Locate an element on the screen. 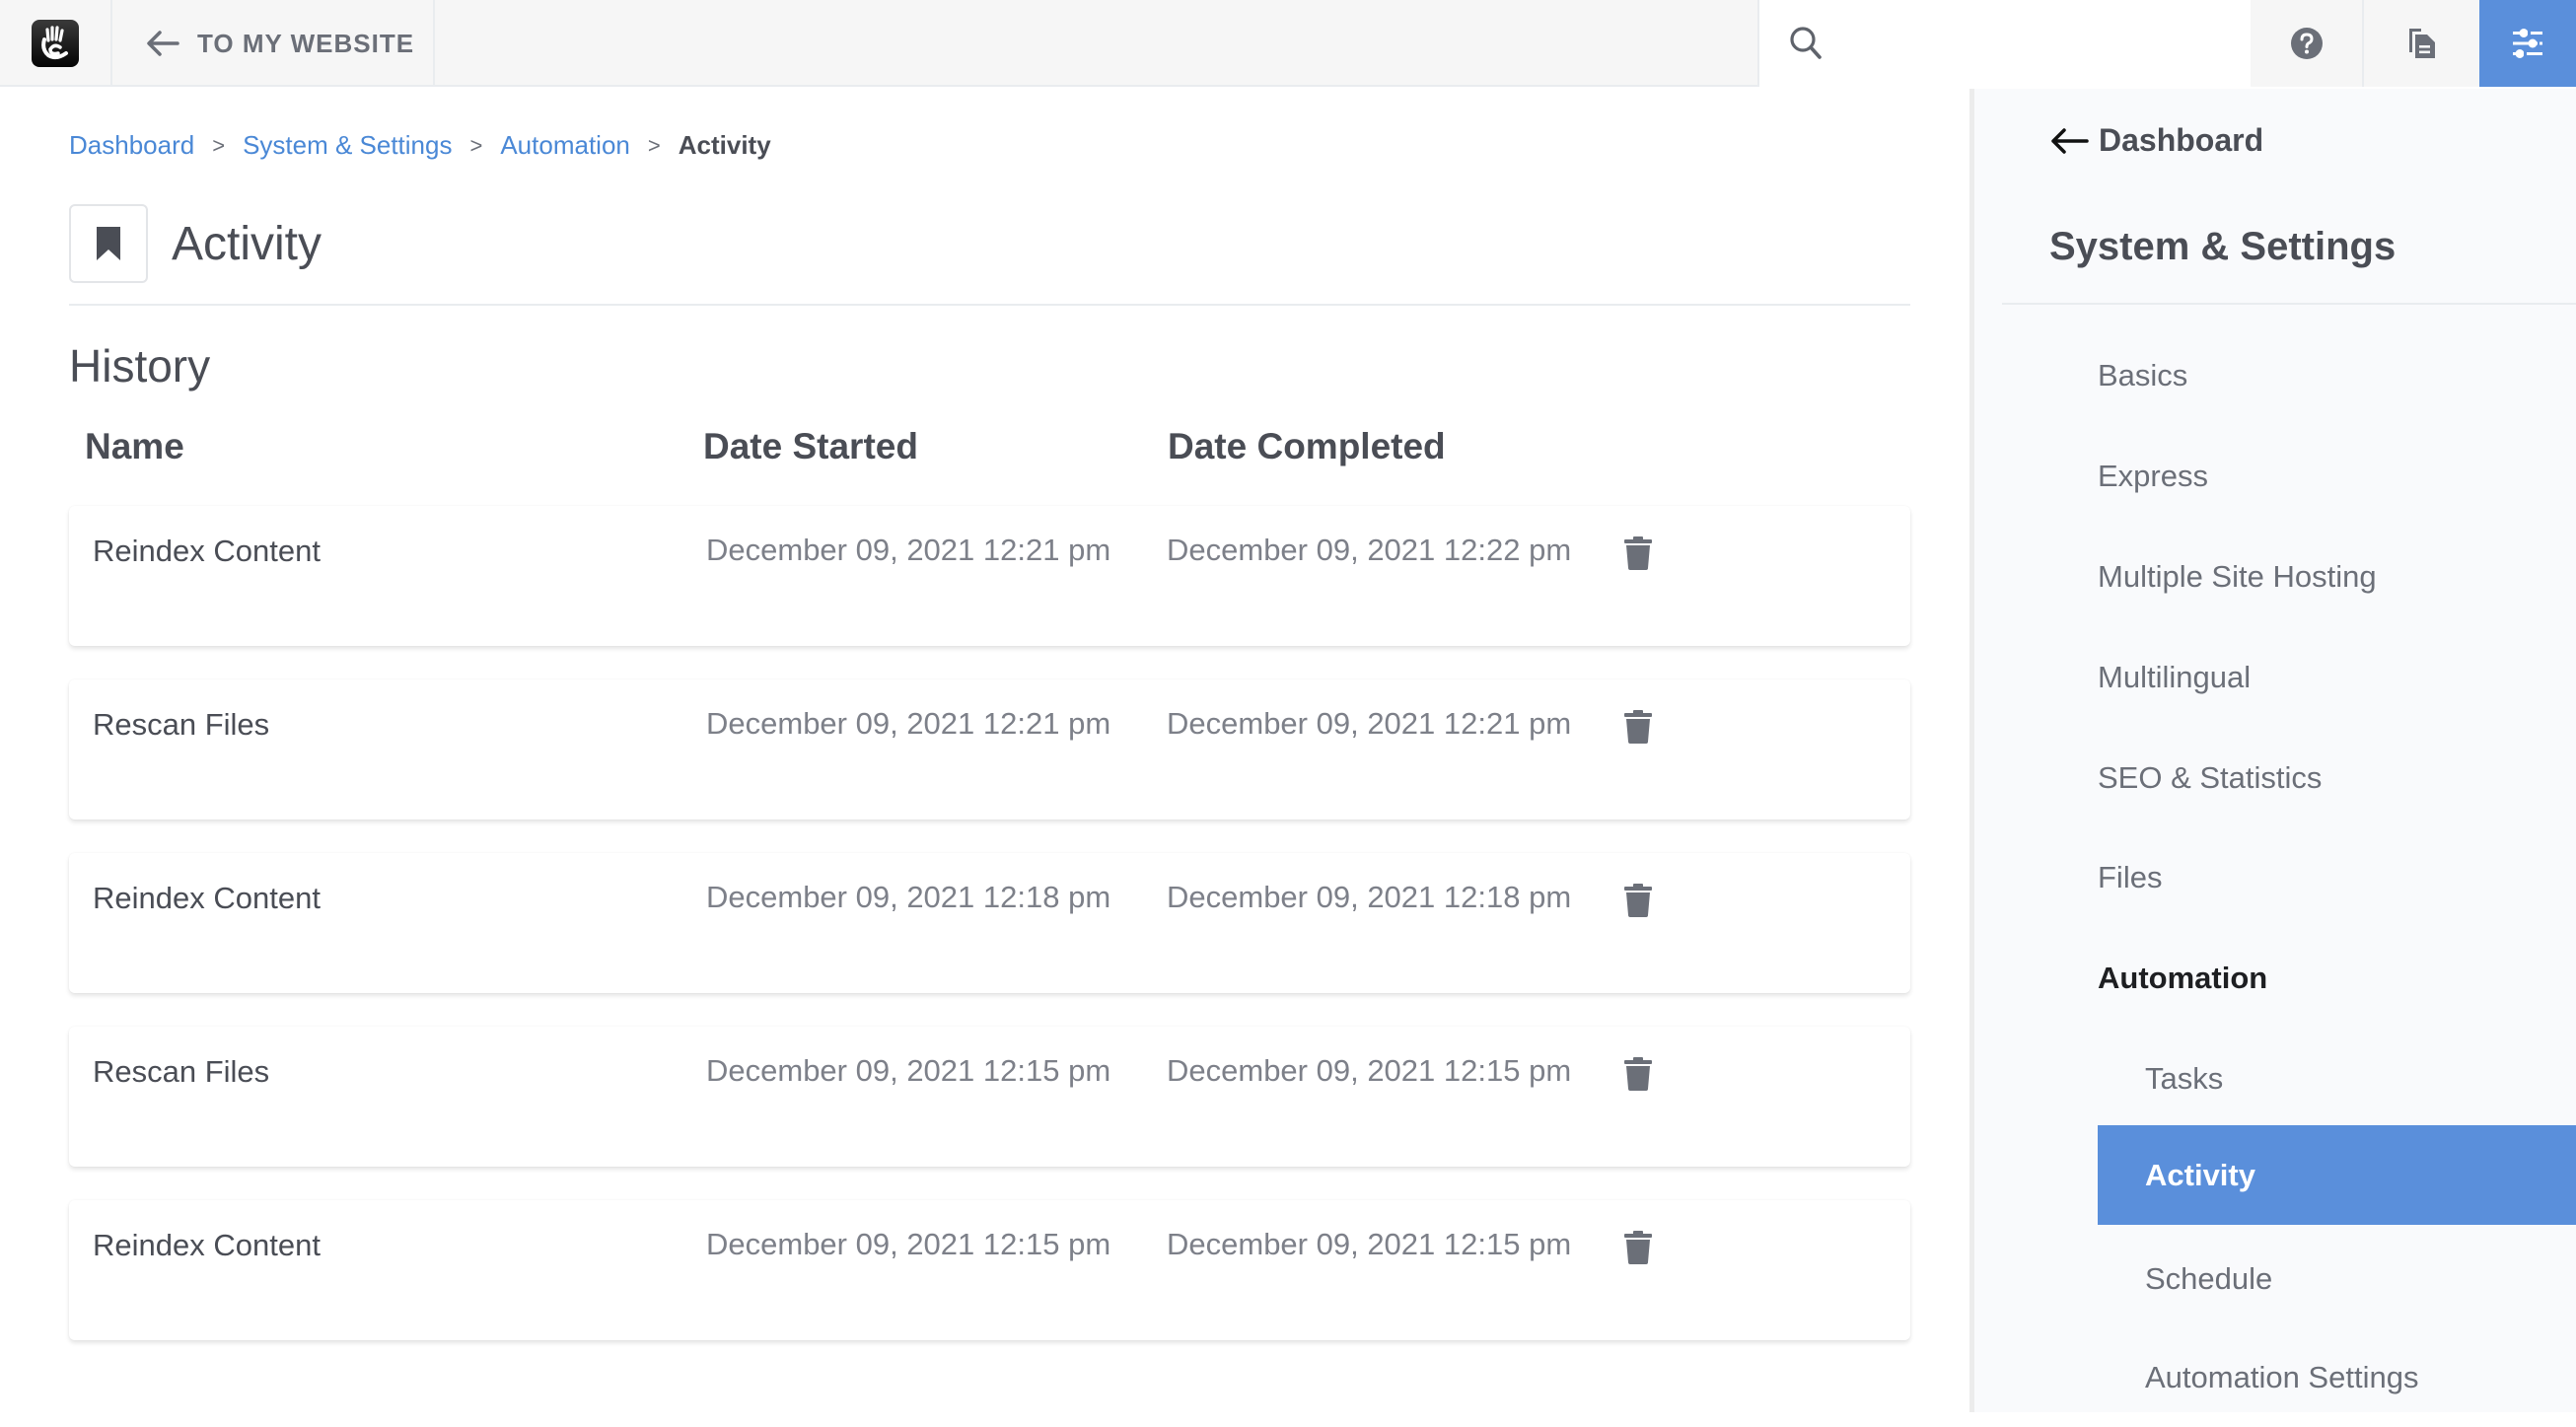 The image size is (2576, 1427). bookmark-button is located at coordinates (109, 243).